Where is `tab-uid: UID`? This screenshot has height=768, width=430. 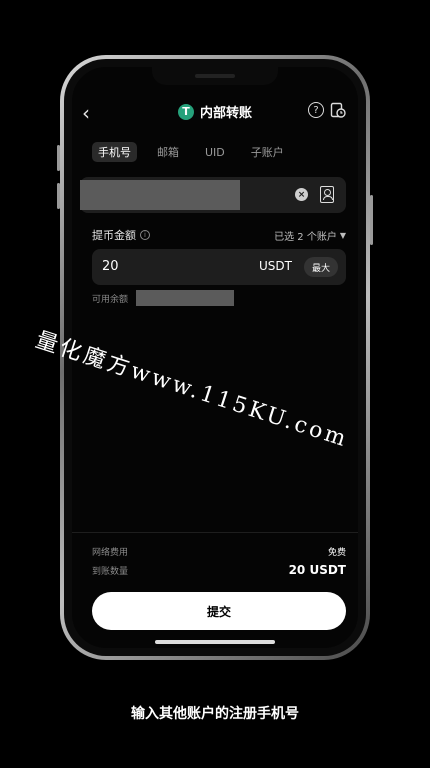 tab-uid: UID is located at coordinates (215, 152).